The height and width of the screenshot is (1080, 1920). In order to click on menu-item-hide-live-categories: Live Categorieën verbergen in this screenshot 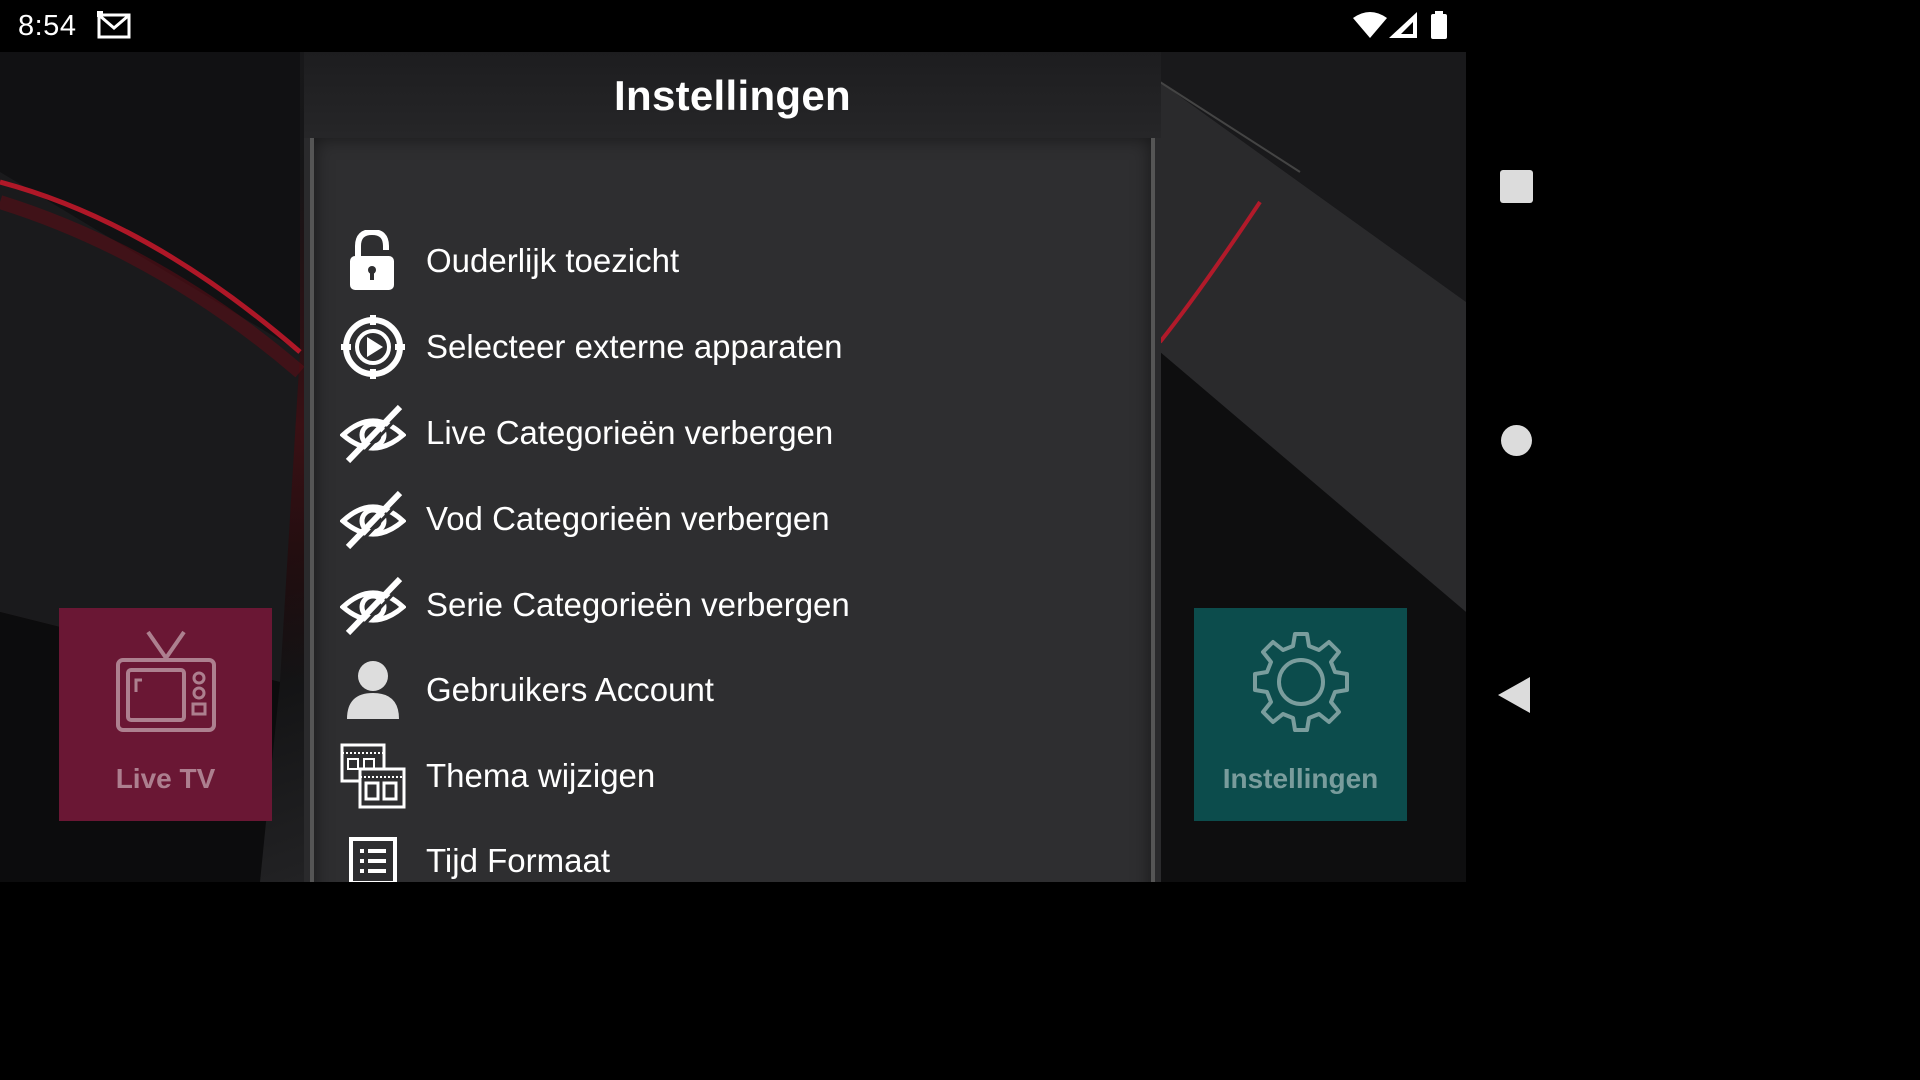, I will do `click(740, 433)`.